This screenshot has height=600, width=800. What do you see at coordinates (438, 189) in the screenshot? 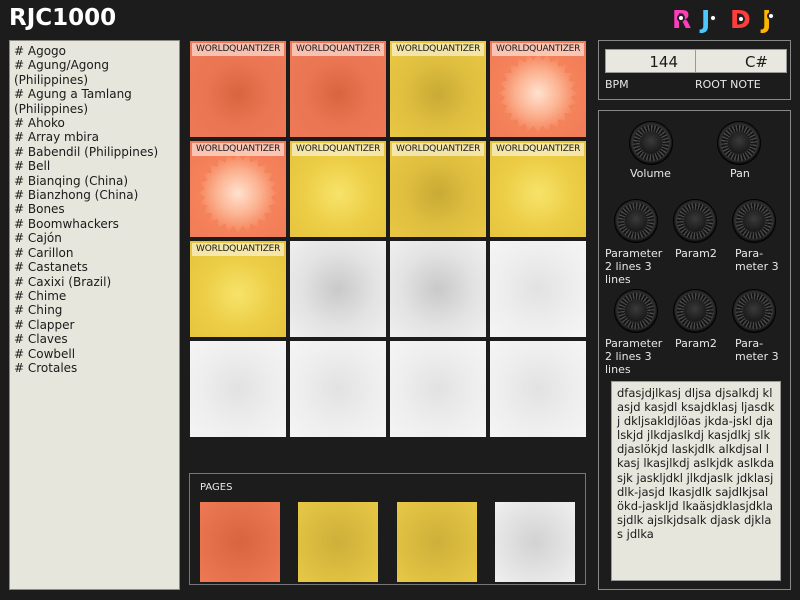
I see `pad-7: WORLDQUANTIZER` at bounding box center [438, 189].